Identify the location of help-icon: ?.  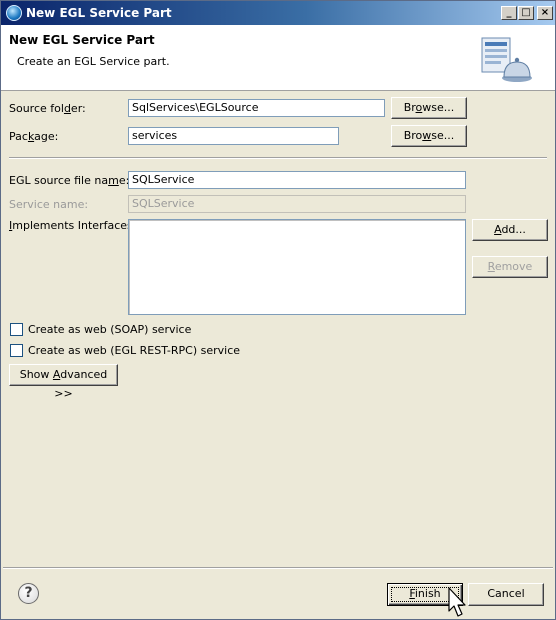
(28, 593).